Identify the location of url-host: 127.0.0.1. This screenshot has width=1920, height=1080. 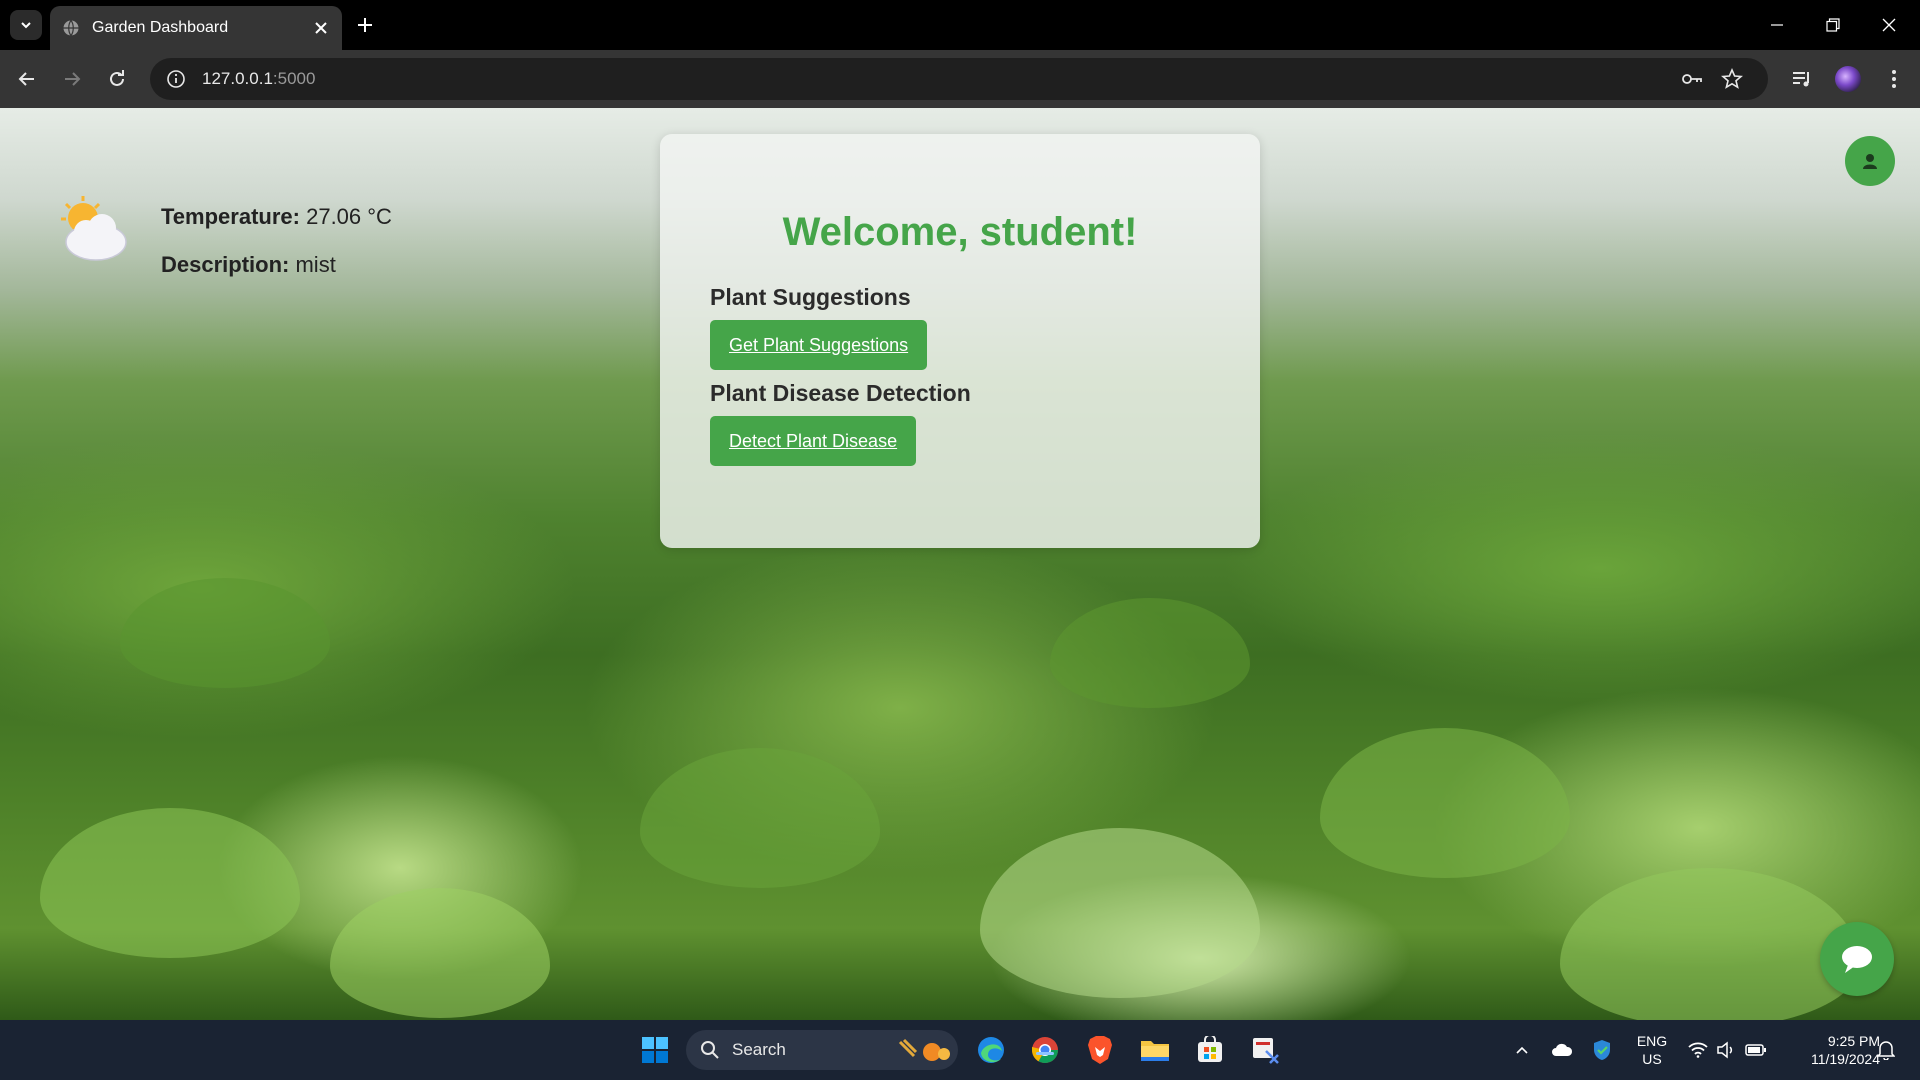
(237, 78).